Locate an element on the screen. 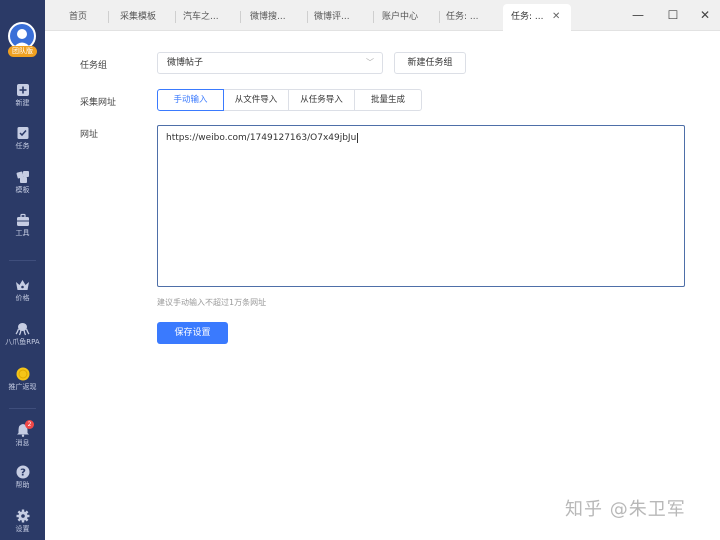 Image resolution: width=720 pixels, height=540 pixels. task-group-value: 微博帖子 is located at coordinates (185, 63).